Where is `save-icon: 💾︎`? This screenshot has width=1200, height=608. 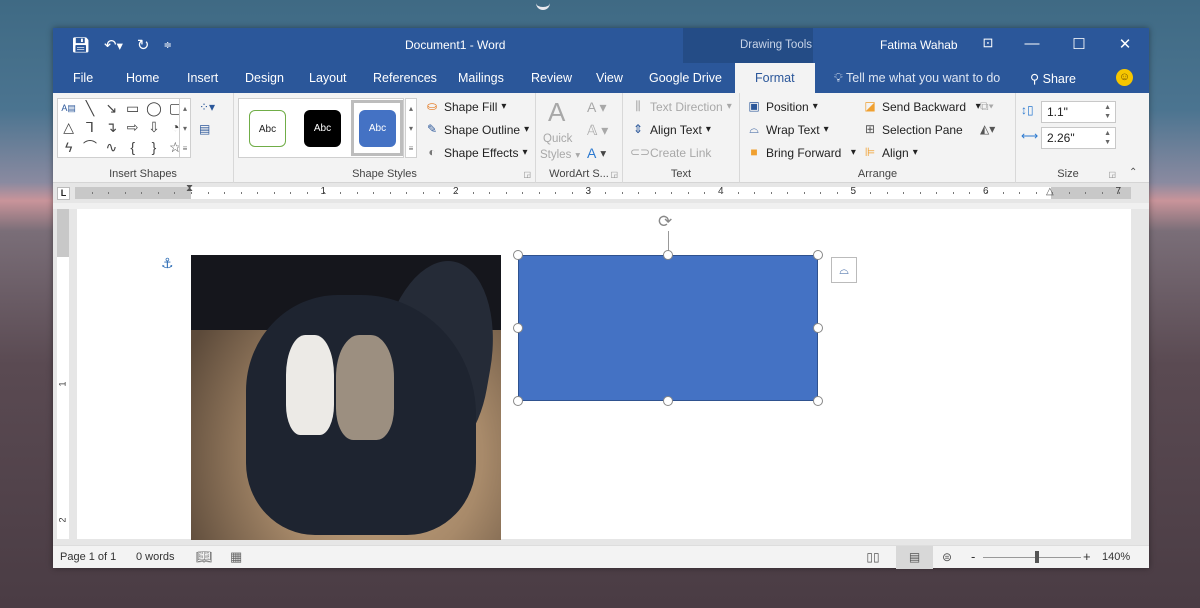
save-icon: 💾︎ is located at coordinates (80, 45).